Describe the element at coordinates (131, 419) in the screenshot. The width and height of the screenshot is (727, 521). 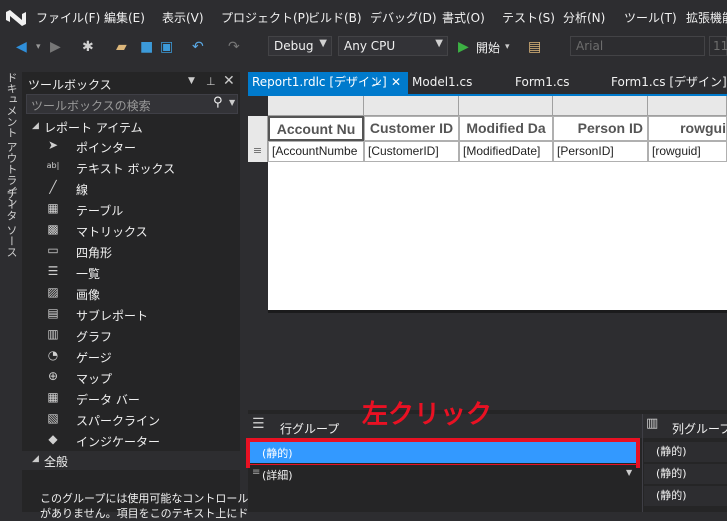
I see `tool-item-sparkline: ▧ スパークライン` at that location.